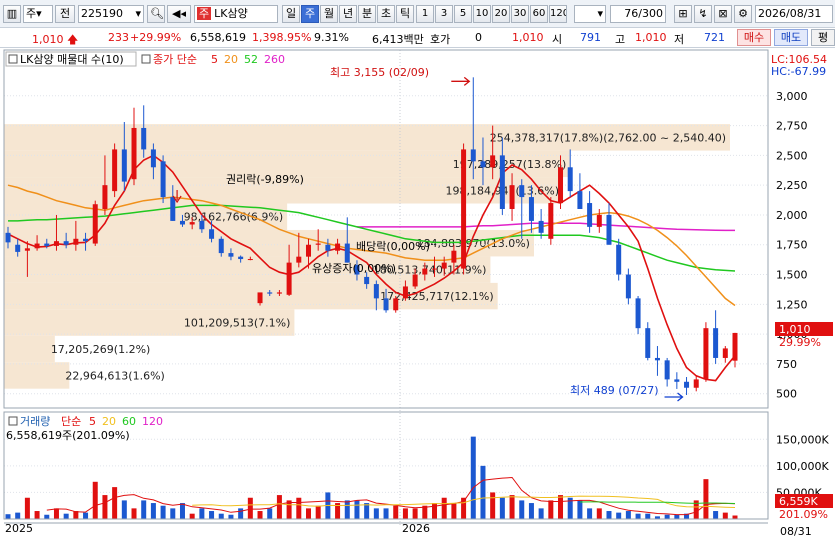  I want to click on period-tab-0: 일, so click(291, 14).